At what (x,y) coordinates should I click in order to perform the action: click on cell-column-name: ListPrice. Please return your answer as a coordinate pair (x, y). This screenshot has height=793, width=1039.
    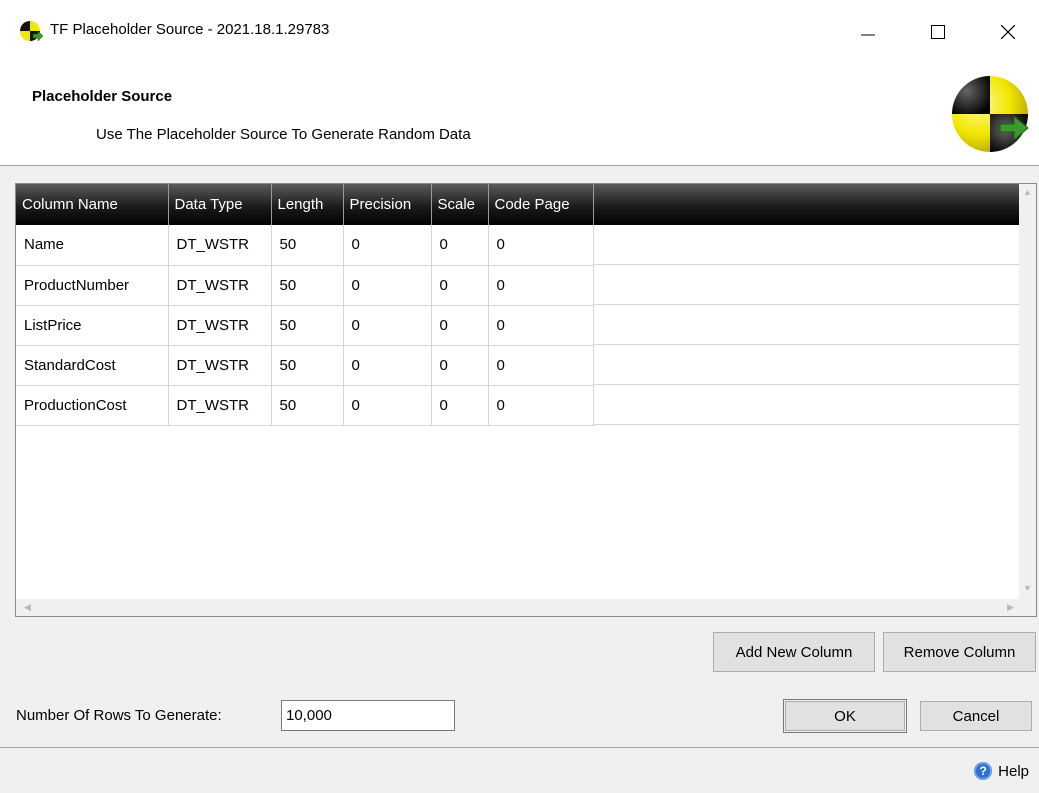
    Looking at the image, I should click on (92, 325).